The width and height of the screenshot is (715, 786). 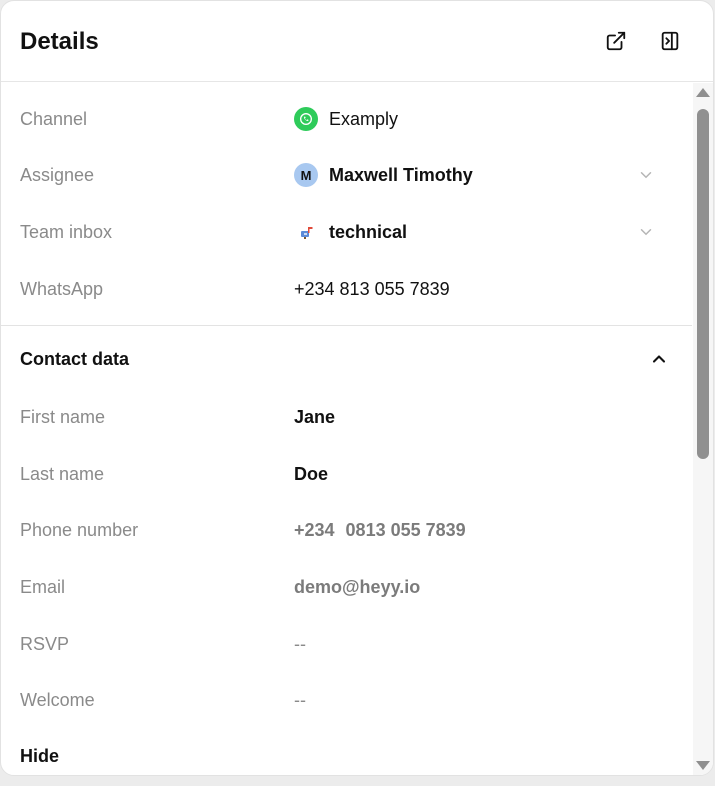 I want to click on channel-name: Exampl​y, so click(x=364, y=118).